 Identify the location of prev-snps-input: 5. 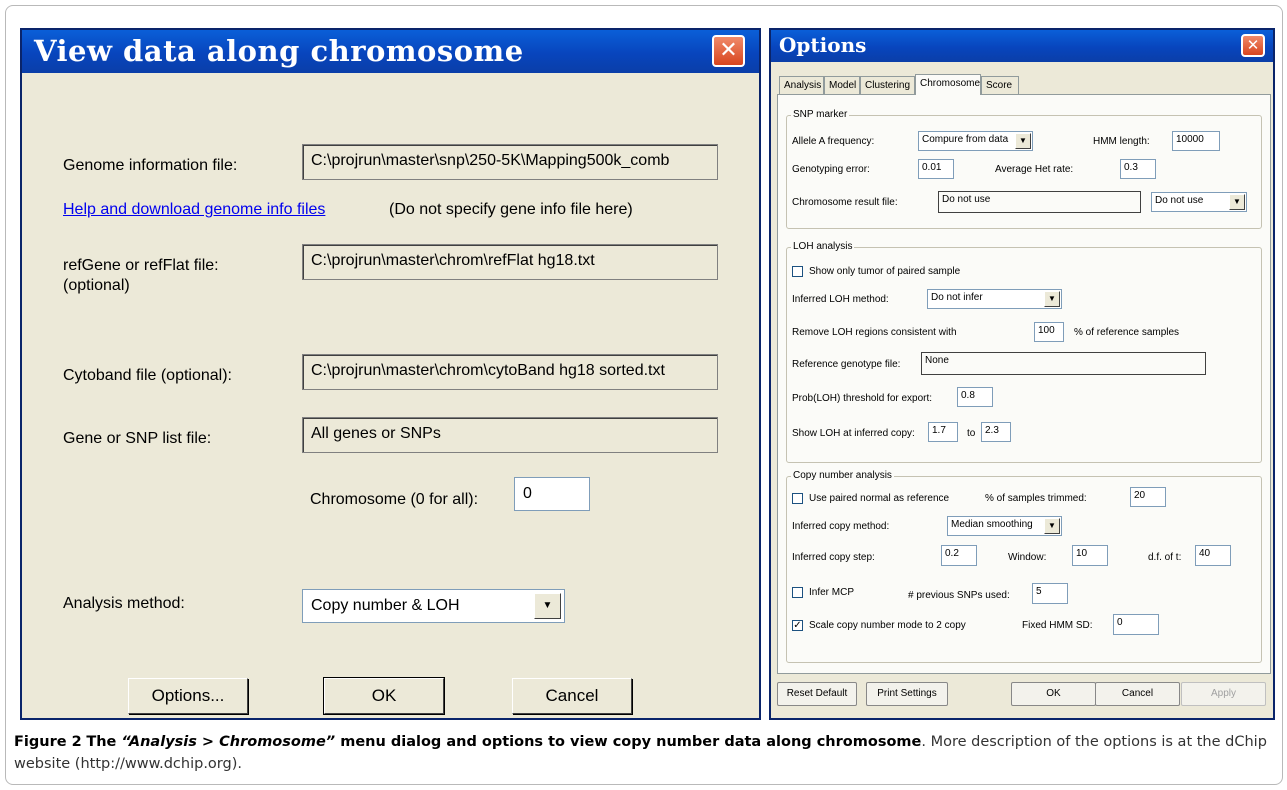
(1050, 593).